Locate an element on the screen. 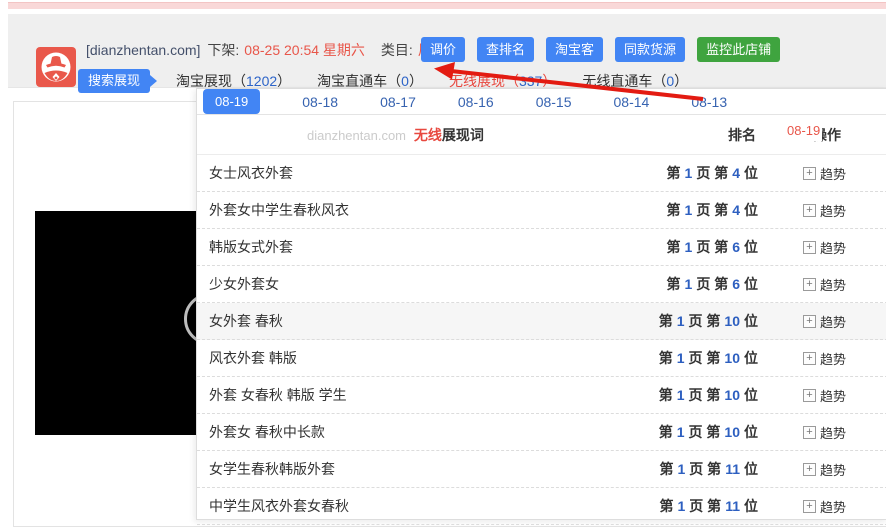 The width and height of the screenshot is (886, 527). date-tab-0817: 08-17 is located at coordinates (398, 102).